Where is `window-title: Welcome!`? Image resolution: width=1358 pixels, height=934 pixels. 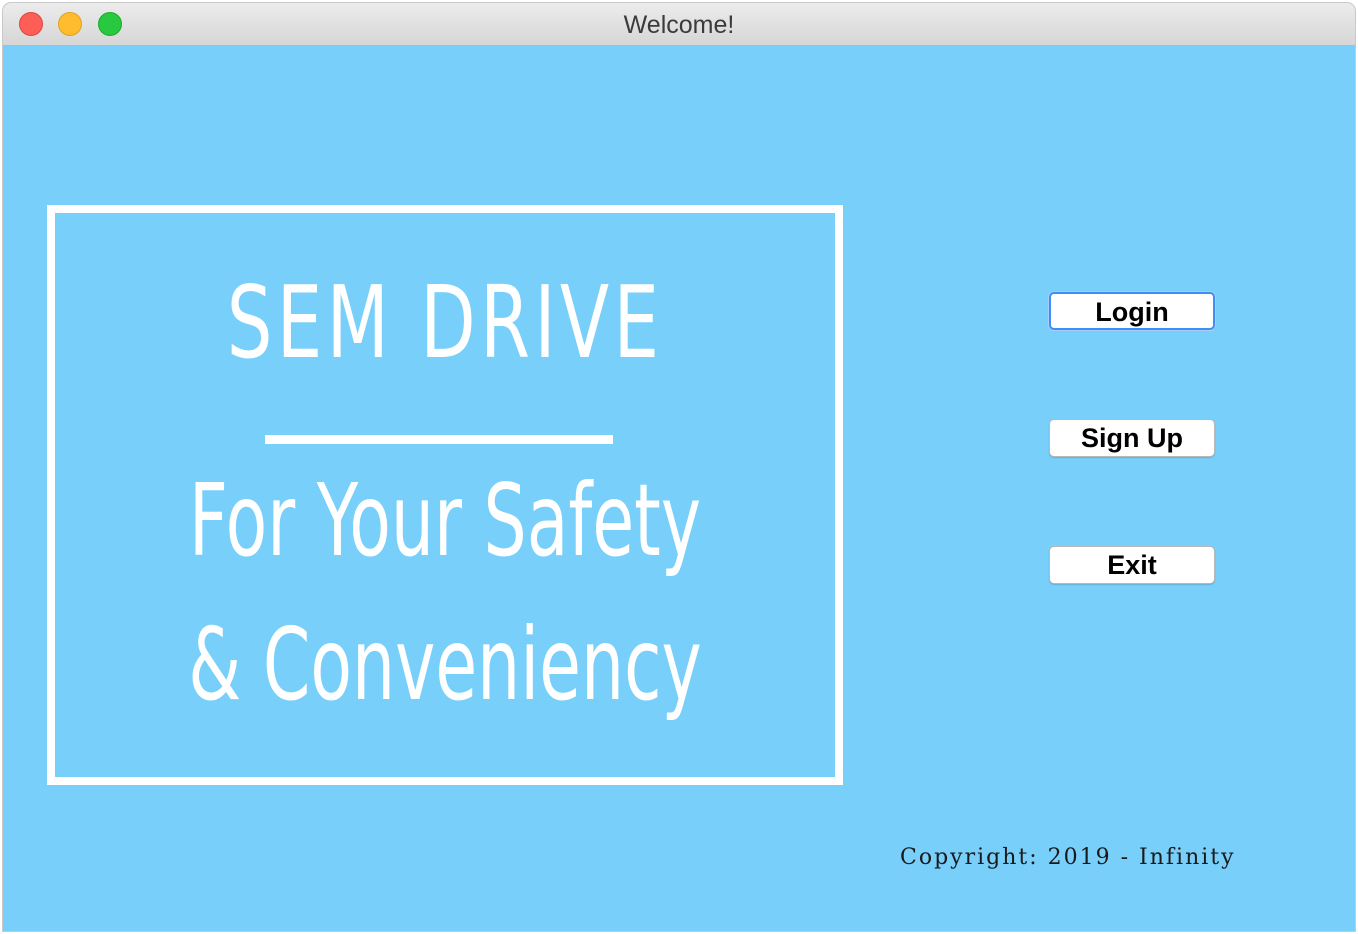
window-title: Welcome! is located at coordinates (679, 25).